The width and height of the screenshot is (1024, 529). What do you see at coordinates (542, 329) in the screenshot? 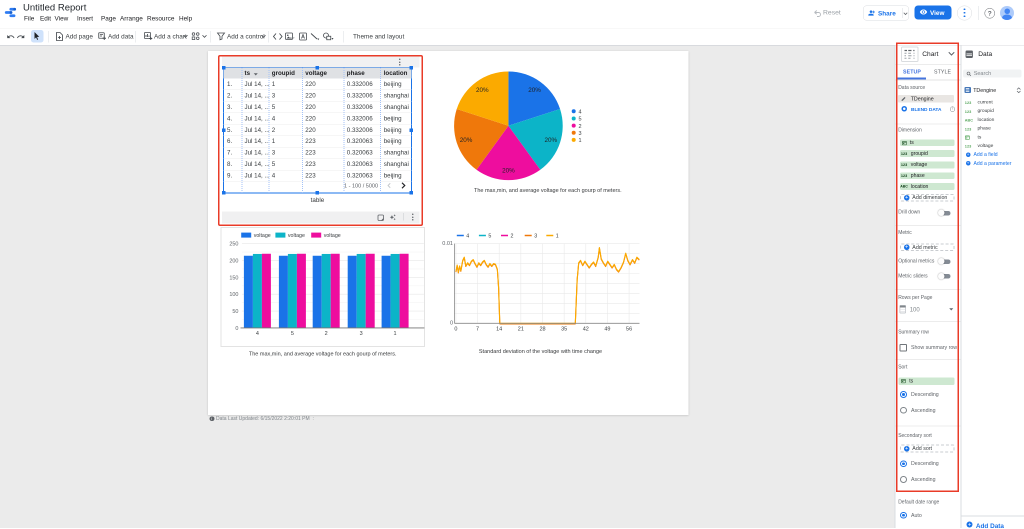
I see `svg-text: 28` at bounding box center [542, 329].